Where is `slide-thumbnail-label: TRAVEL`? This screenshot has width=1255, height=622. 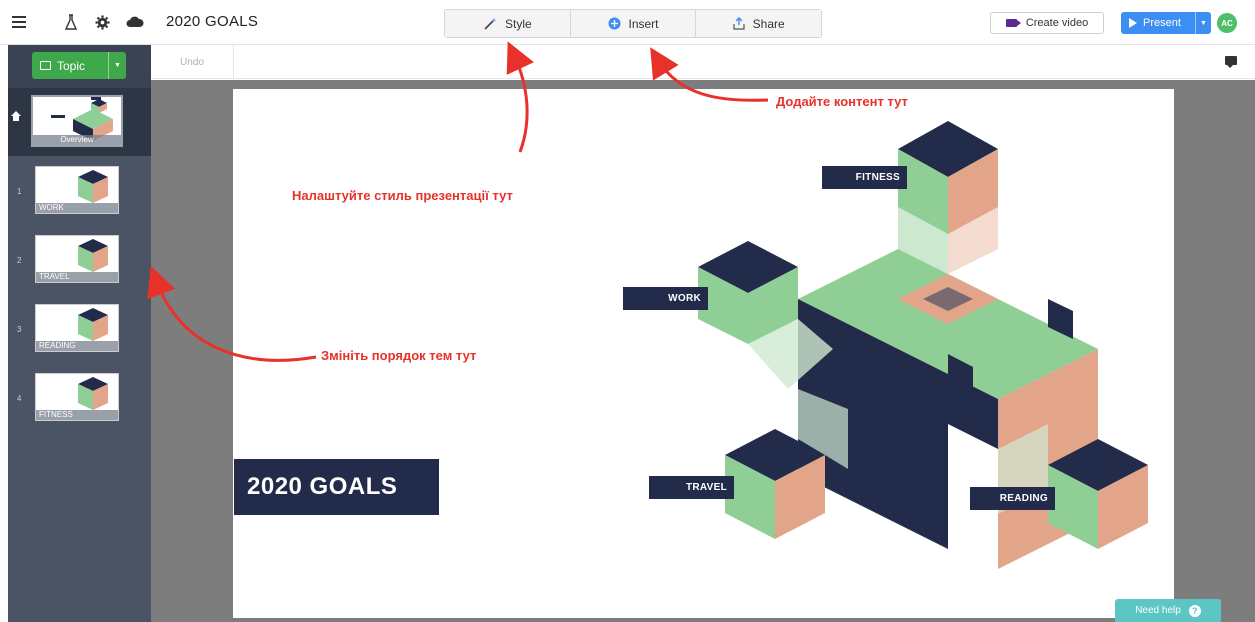
slide-thumbnail-label: TRAVEL is located at coordinates (77, 277).